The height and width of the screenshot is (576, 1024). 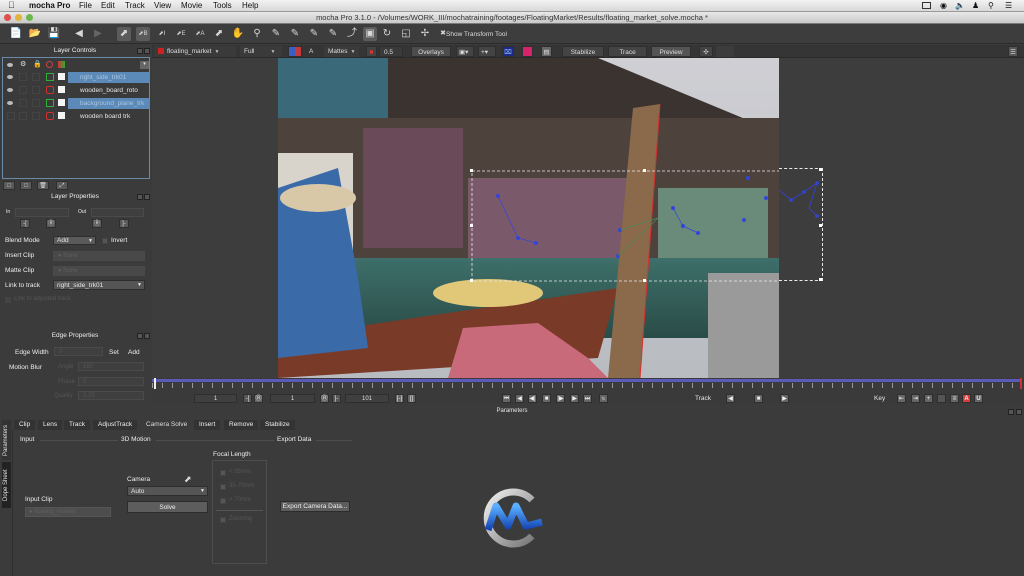 I want to click on select-tool-icon: ⬈, so click(x=124, y=34).